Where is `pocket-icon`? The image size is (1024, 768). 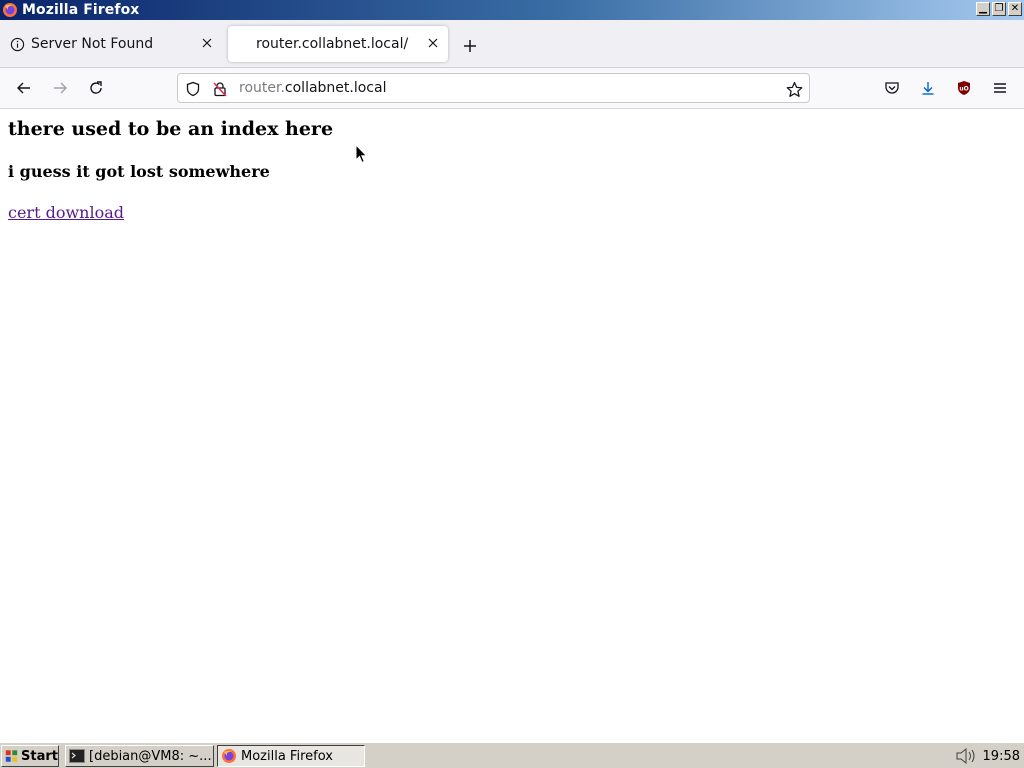
pocket-icon is located at coordinates (892, 88).